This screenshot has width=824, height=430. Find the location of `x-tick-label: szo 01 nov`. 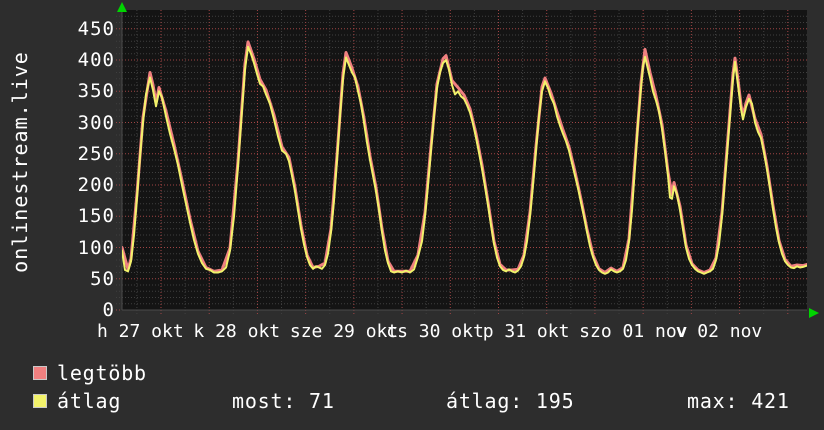

x-tick-label: szo 01 nov is located at coordinates (633, 331).